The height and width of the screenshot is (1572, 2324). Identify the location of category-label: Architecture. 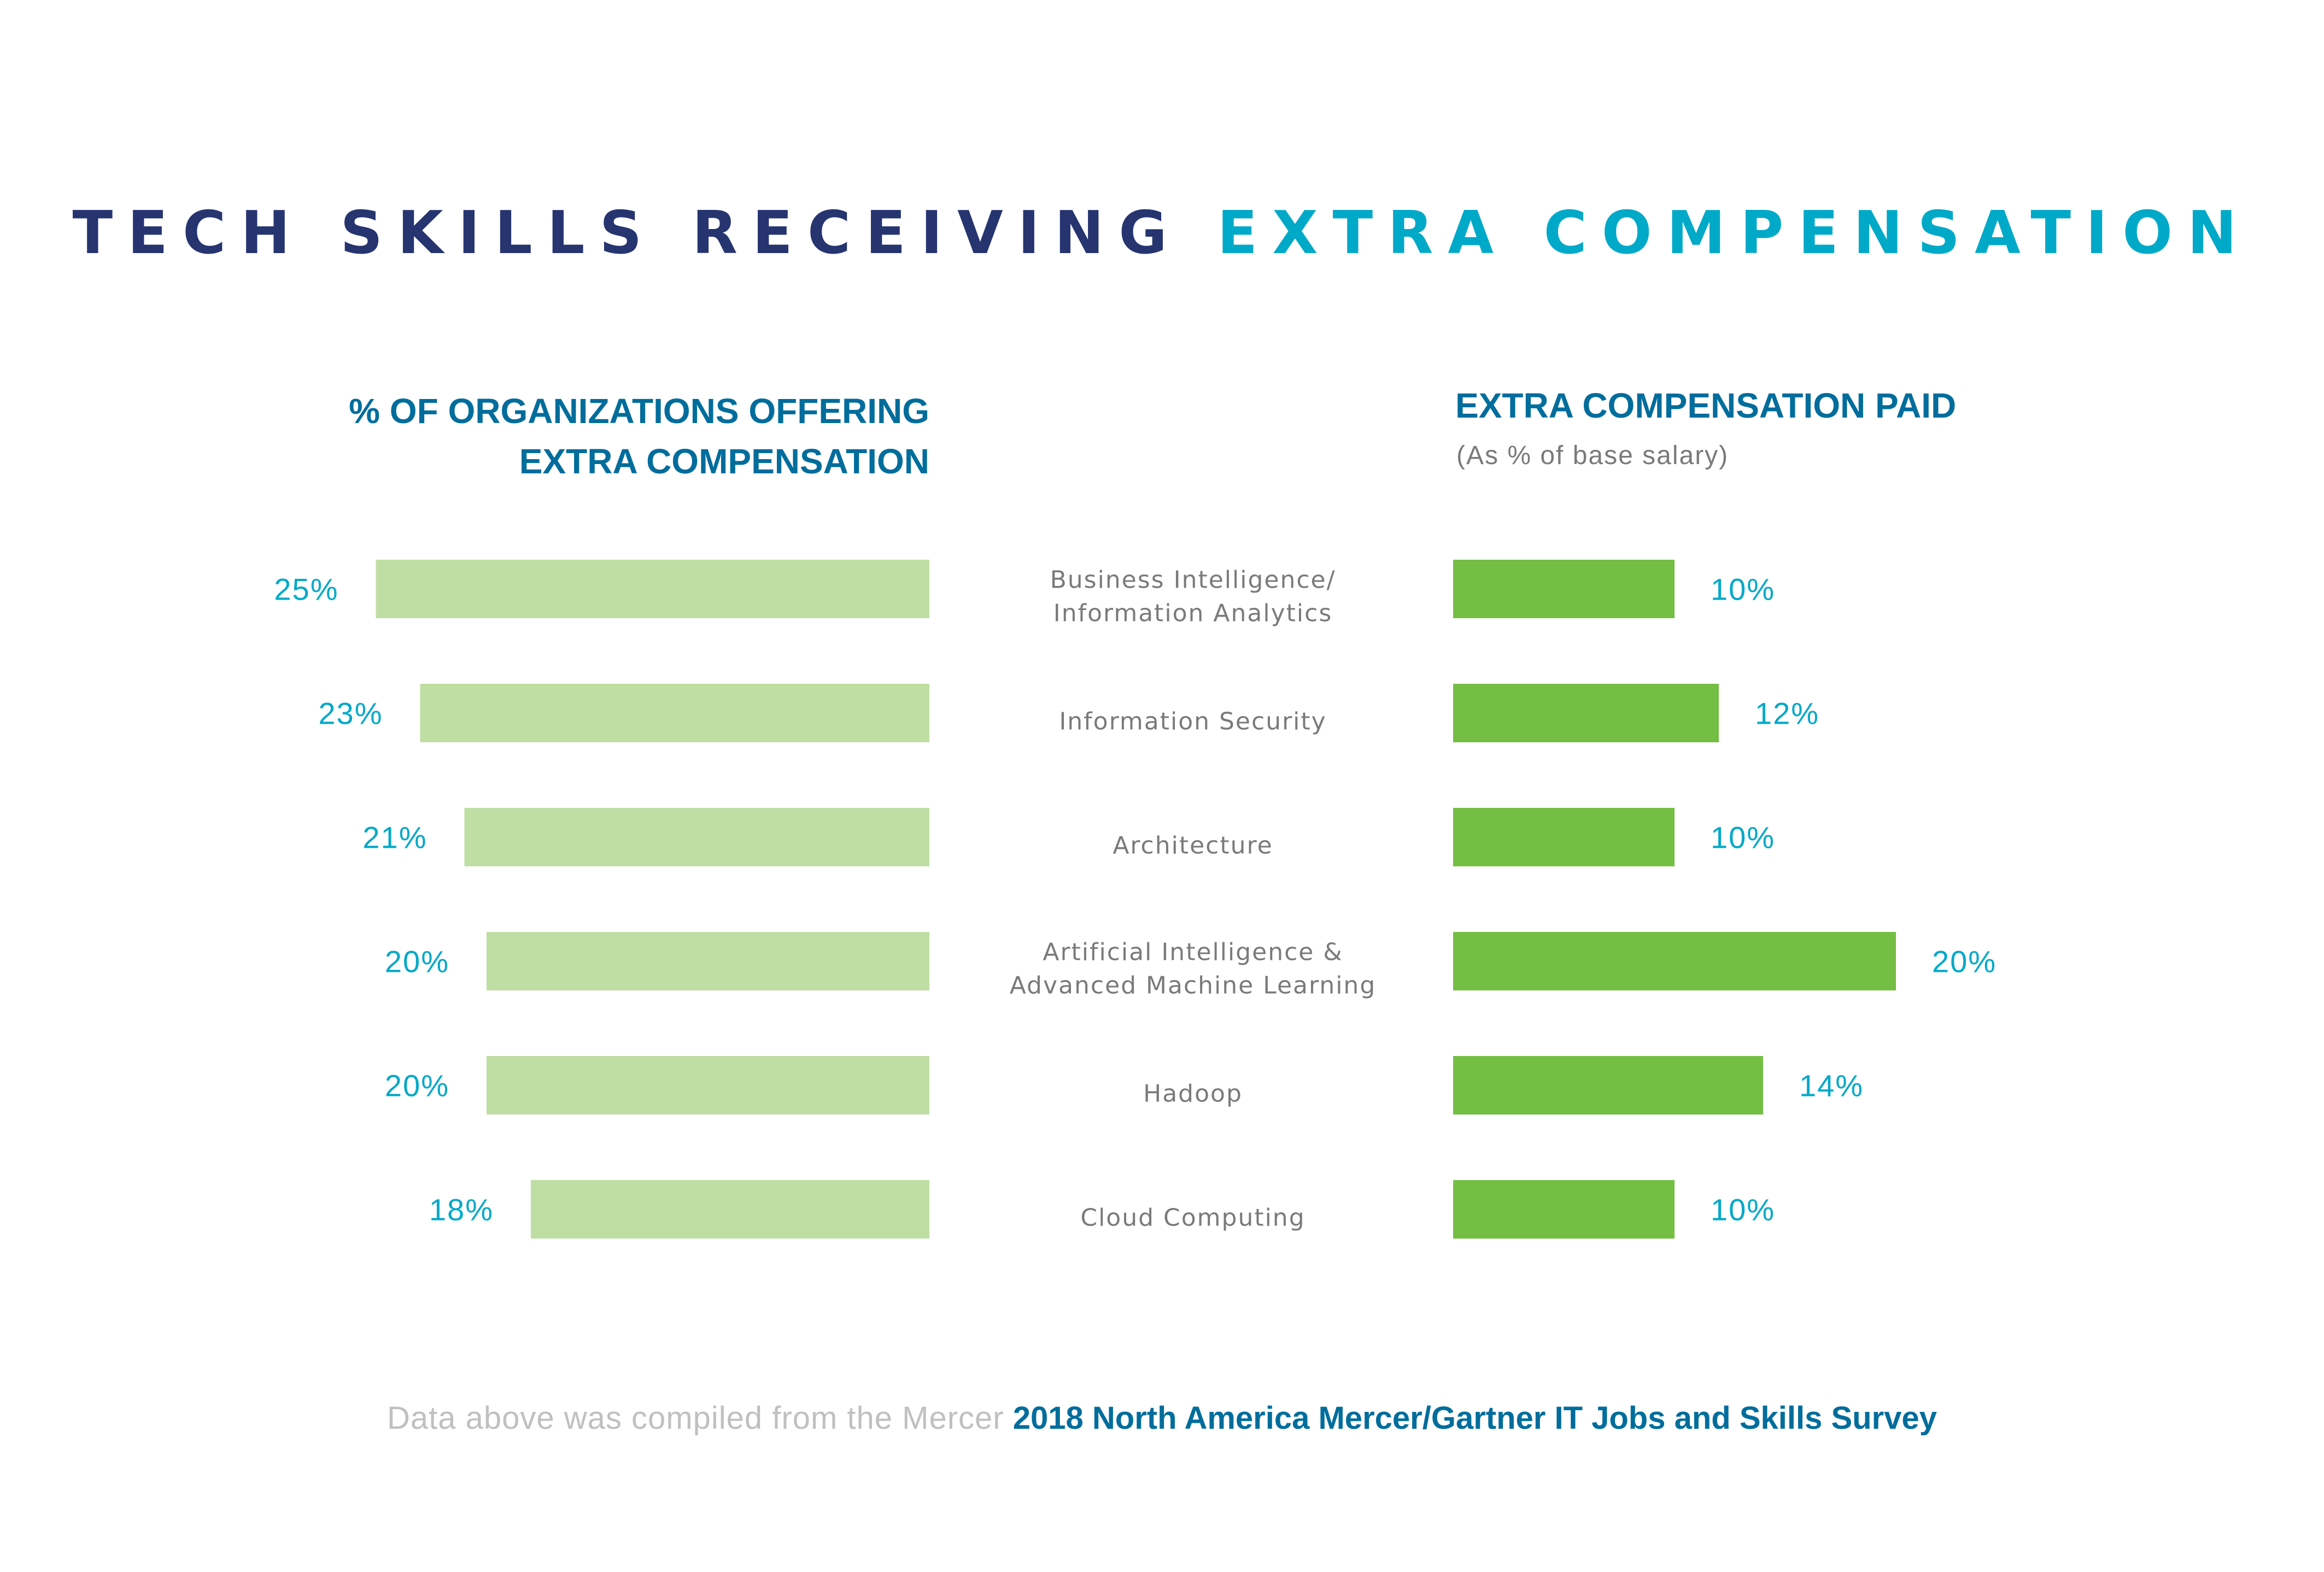
(1193, 846).